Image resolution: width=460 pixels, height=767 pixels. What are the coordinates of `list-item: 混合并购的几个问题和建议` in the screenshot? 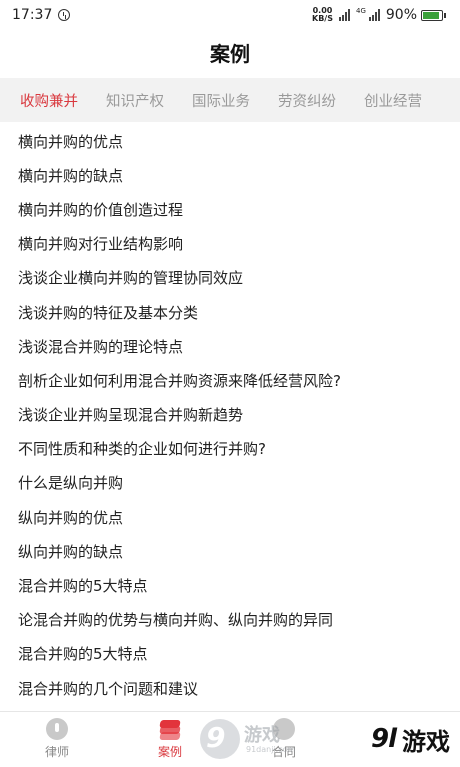 It's located at (230, 688).